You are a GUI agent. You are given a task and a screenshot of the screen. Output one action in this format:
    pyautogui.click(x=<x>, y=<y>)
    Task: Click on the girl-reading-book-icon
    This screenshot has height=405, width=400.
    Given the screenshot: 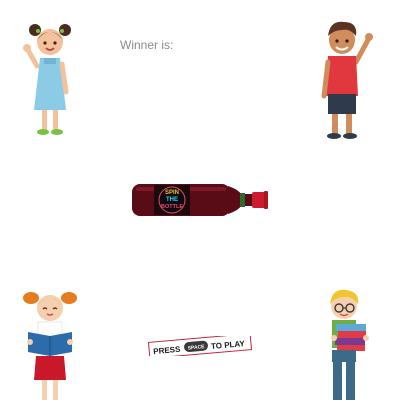 What is the action you would take?
    pyautogui.click(x=50, y=346)
    